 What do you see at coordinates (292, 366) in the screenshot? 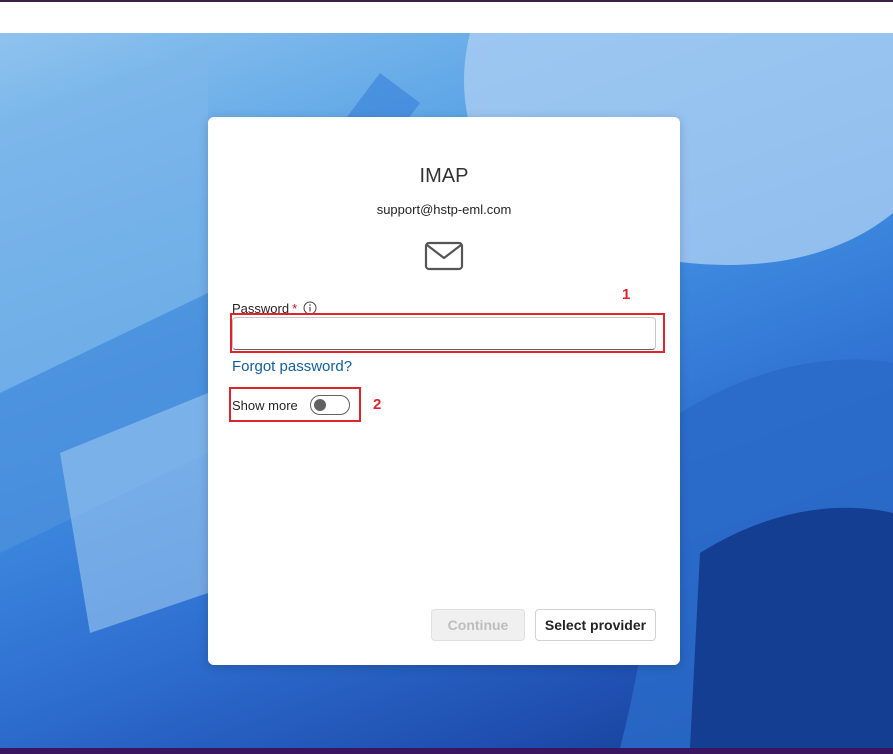
I see `forgot-password-link: Forgot password?` at bounding box center [292, 366].